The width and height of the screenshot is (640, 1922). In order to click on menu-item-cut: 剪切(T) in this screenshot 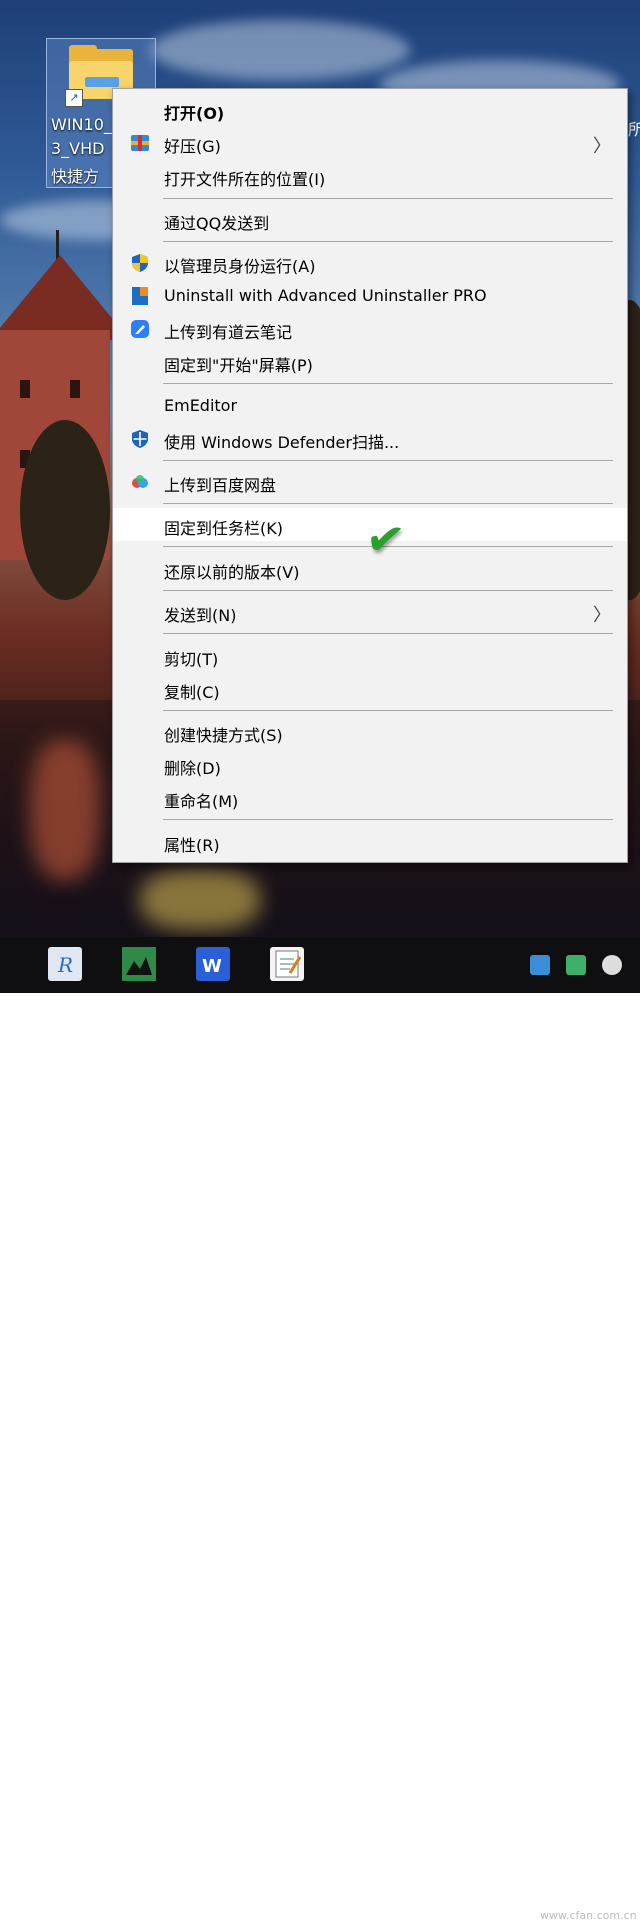, I will do `click(370, 655)`.